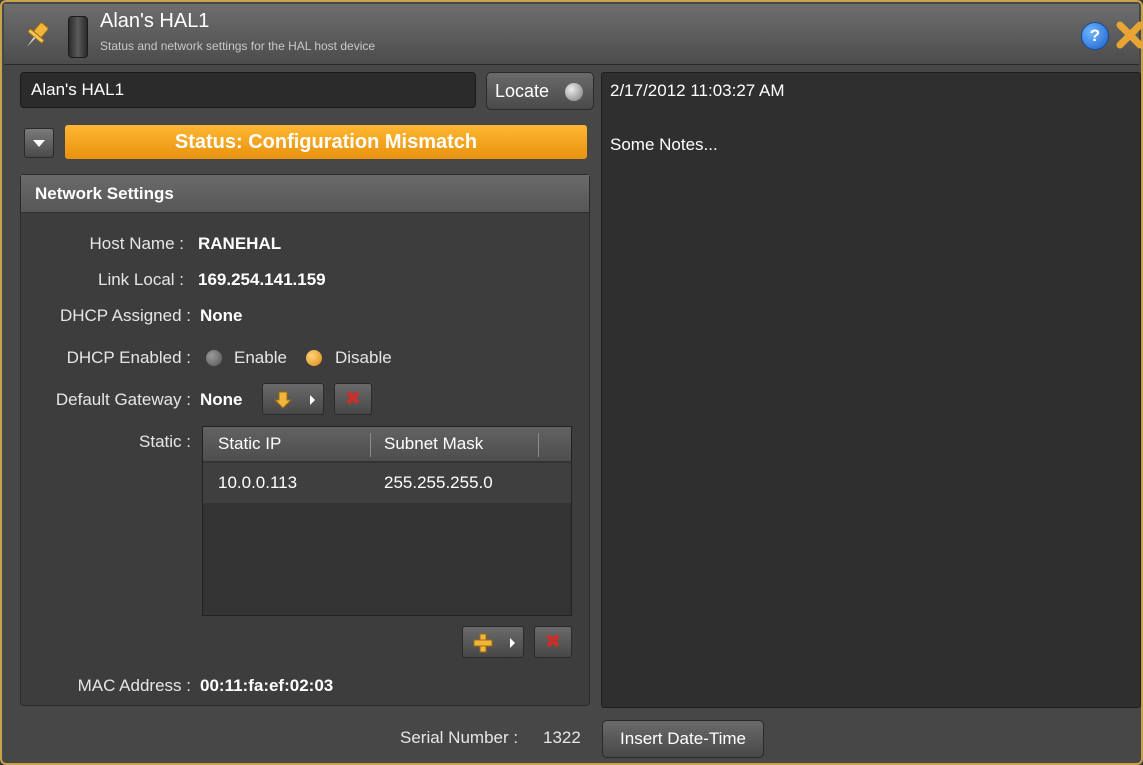 The width and height of the screenshot is (1143, 765). I want to click on serial-number-label: Serial Number :, so click(459, 737).